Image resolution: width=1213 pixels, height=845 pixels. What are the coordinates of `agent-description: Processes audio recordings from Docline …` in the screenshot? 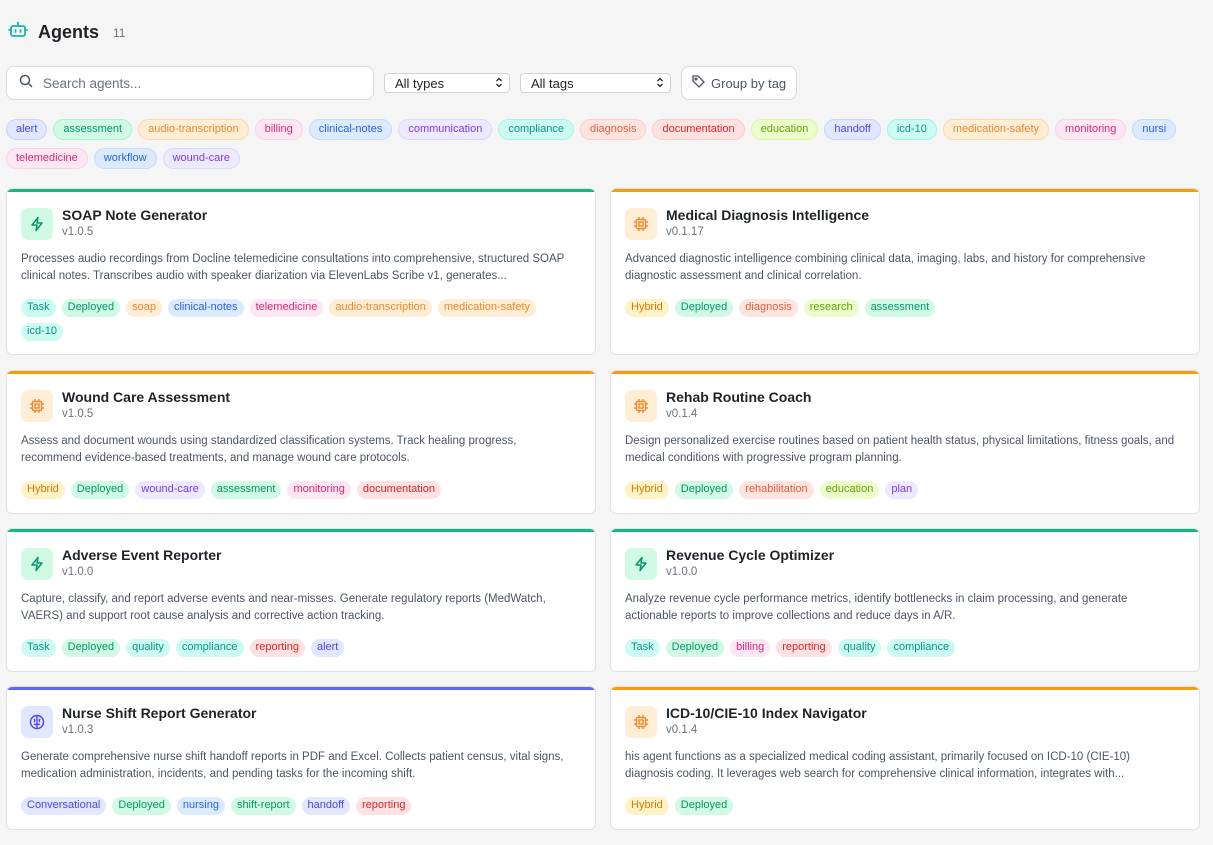 It's located at (293, 267).